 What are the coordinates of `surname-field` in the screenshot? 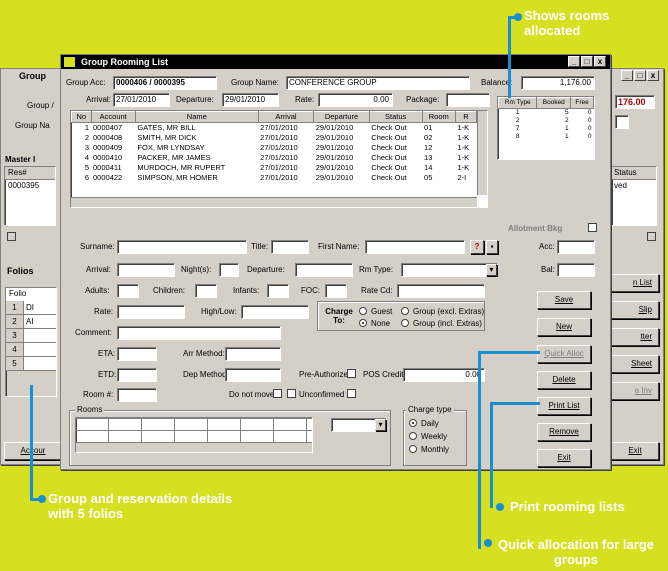 It's located at (182, 247).